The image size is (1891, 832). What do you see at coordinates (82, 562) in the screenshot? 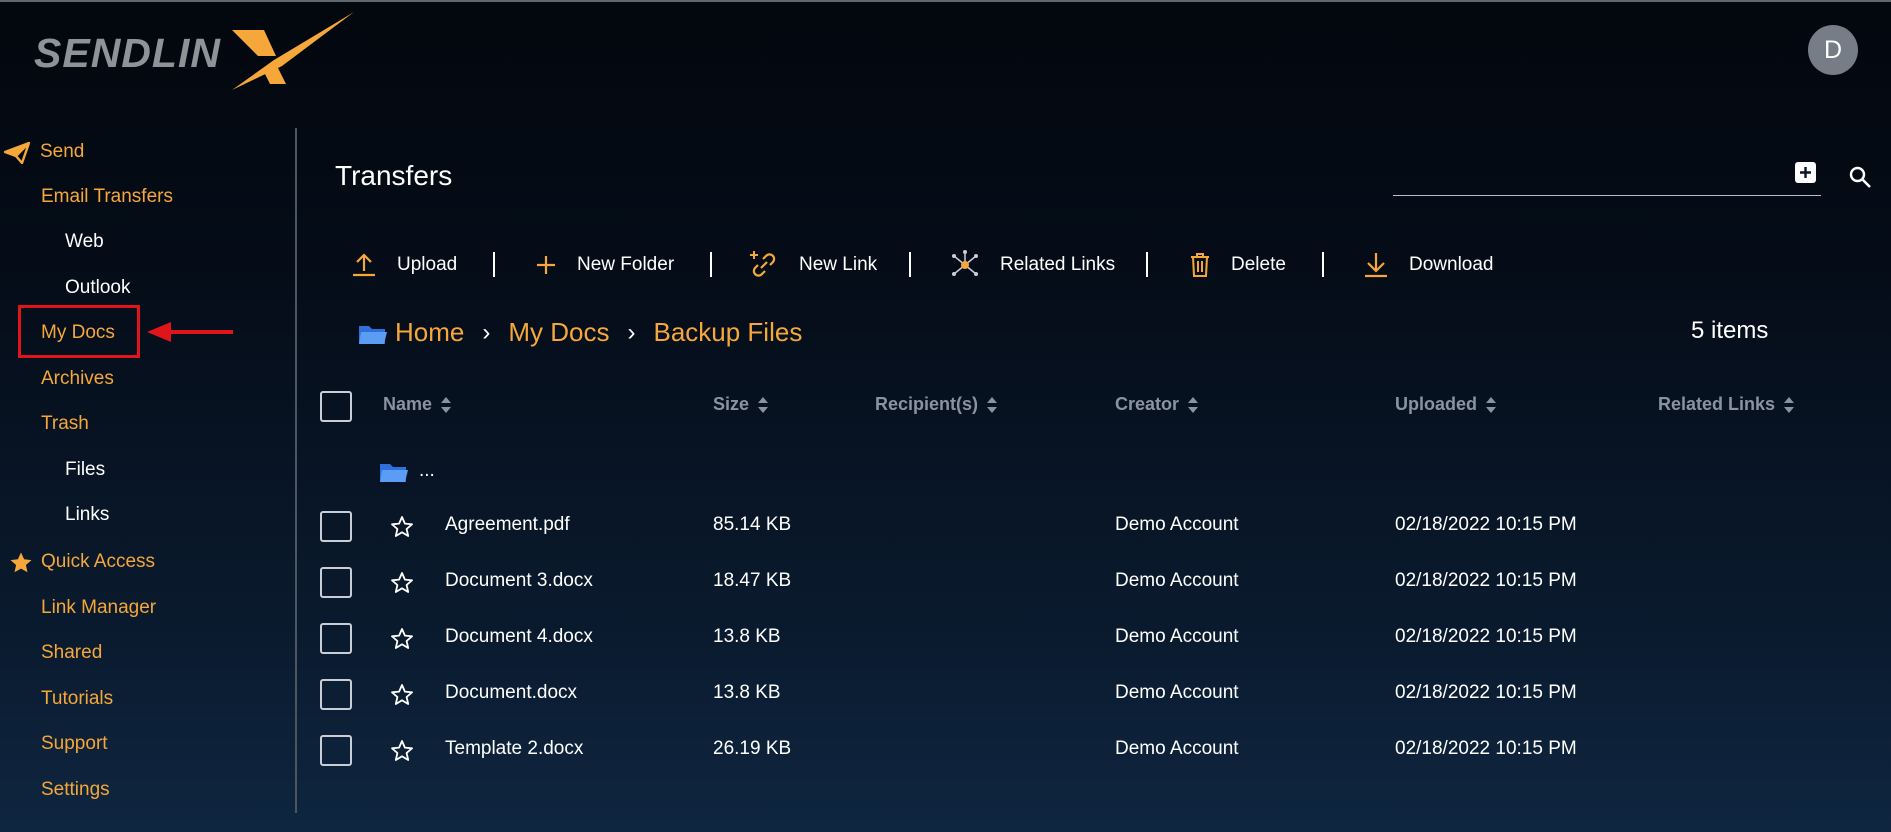
I see `sidebar-item-quick-access: Quick Access` at bounding box center [82, 562].